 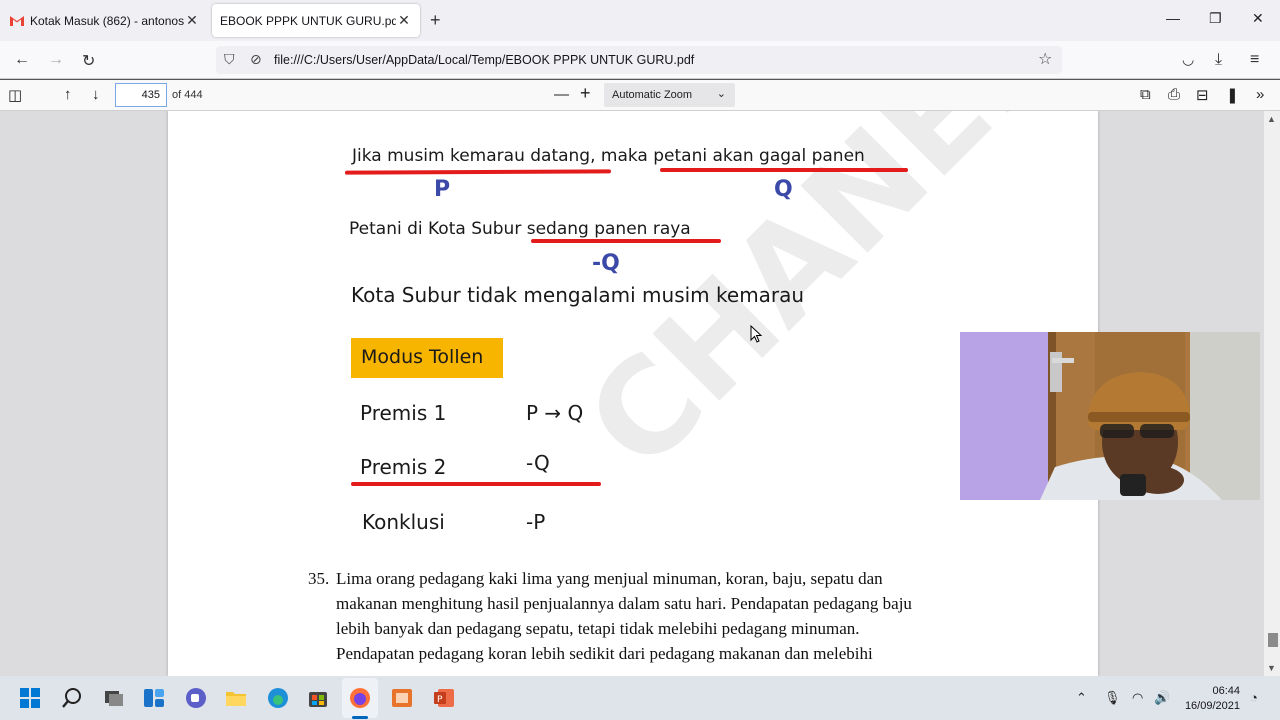 What do you see at coordinates (1260, 94) in the screenshot?
I see `tools-icon: »` at bounding box center [1260, 94].